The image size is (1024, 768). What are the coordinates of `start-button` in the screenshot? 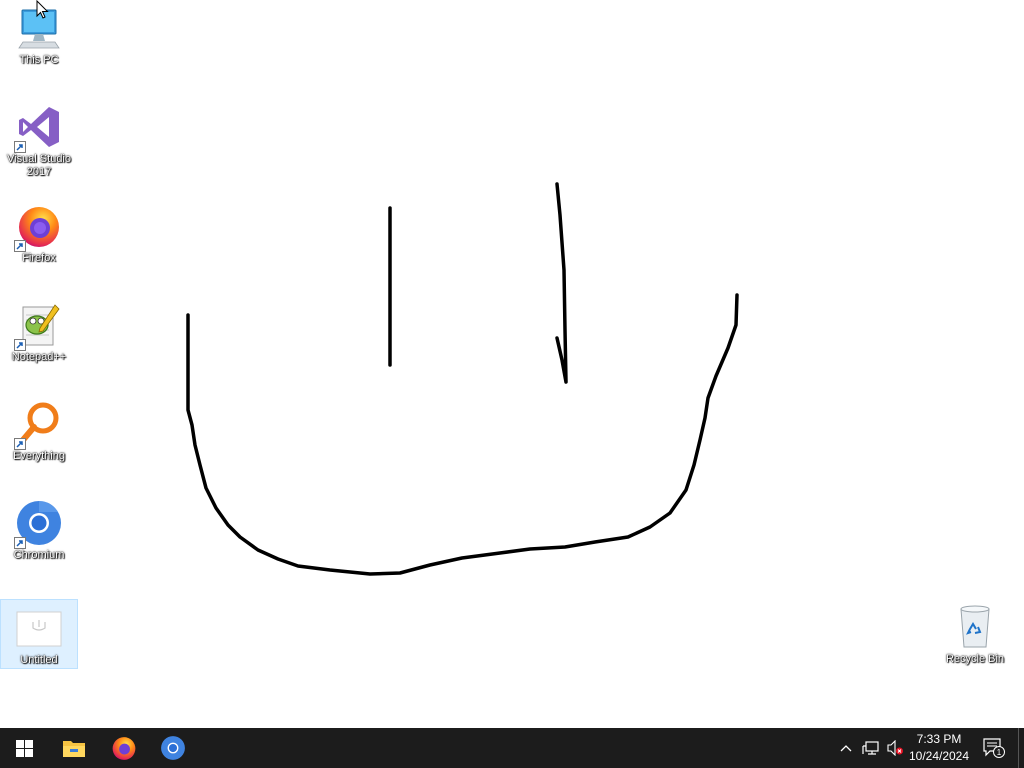 It's located at (24, 748).